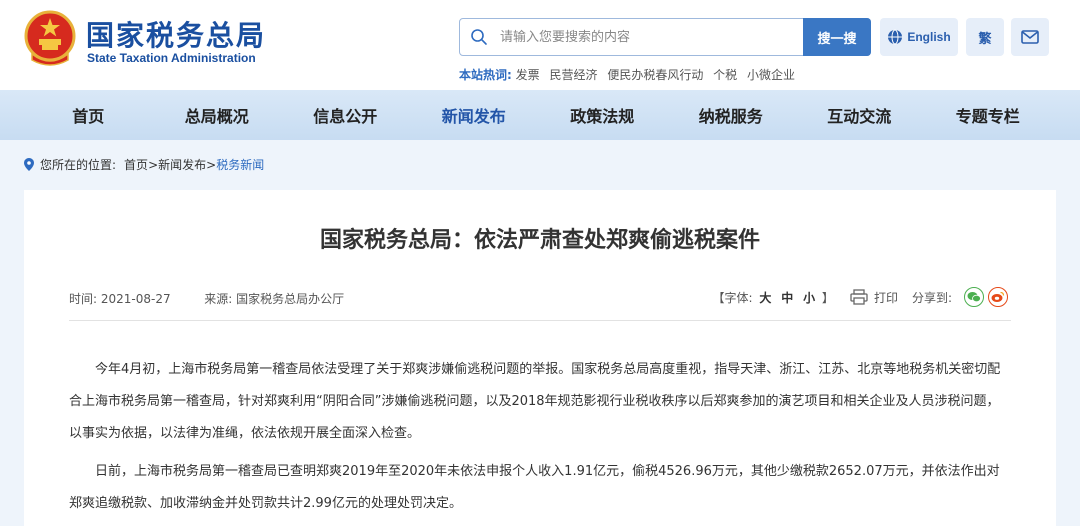 This screenshot has width=1080, height=526. I want to click on breadcrumb-item-home: 首页, so click(136, 164).